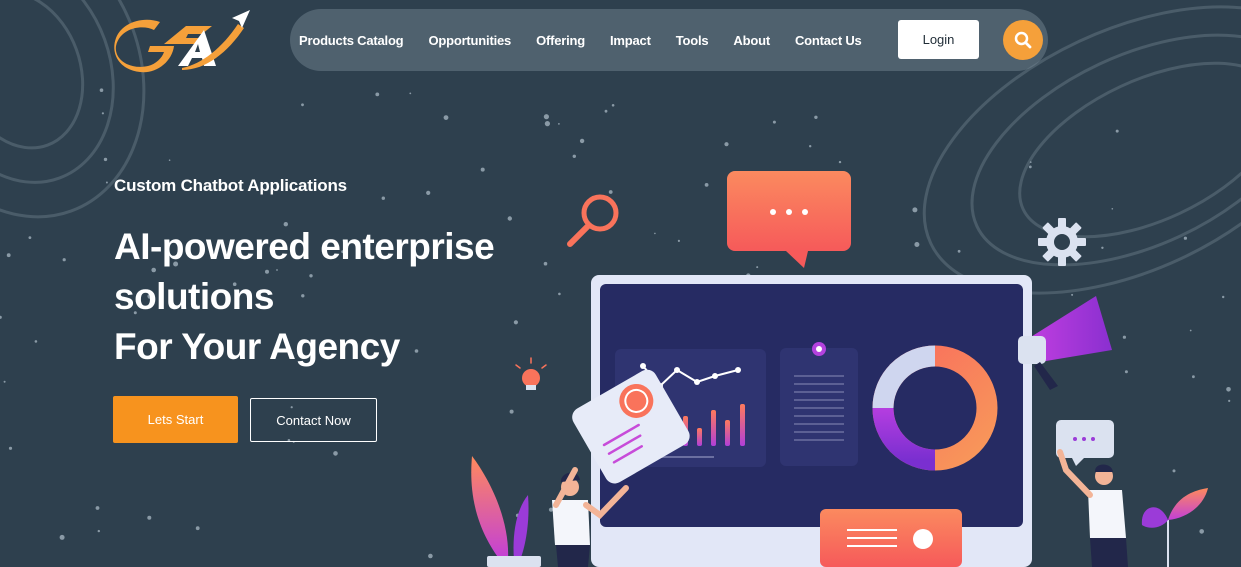 The image size is (1241, 567). What do you see at coordinates (1062, 242) in the screenshot?
I see `gear-icon` at bounding box center [1062, 242].